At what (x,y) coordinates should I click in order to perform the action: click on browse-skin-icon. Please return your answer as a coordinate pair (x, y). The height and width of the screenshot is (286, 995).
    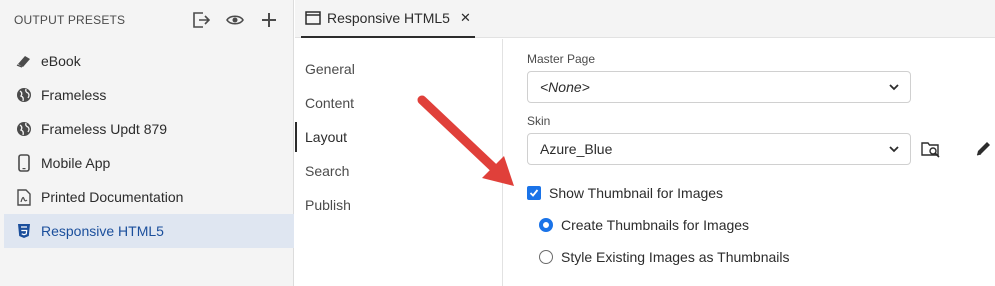
    Looking at the image, I should click on (931, 149).